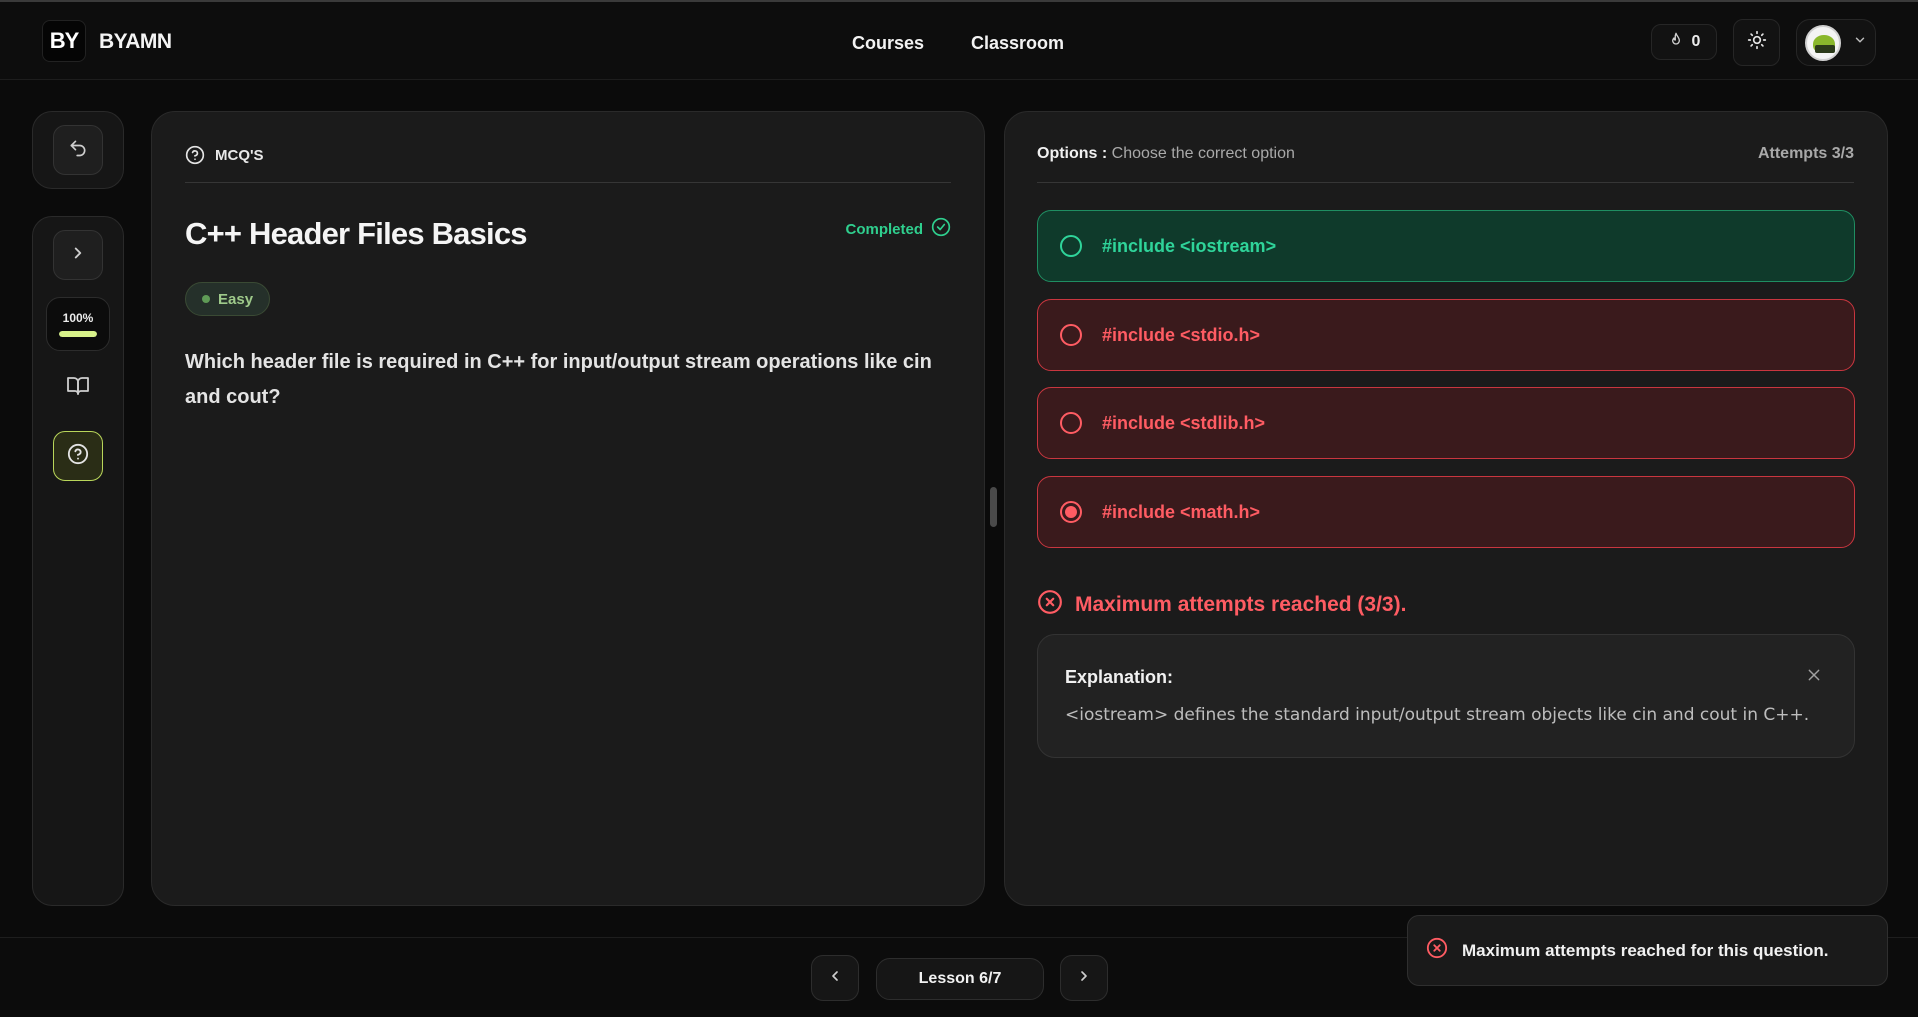 Image resolution: width=1918 pixels, height=1017 pixels. I want to click on check-circle-icon, so click(941, 229).